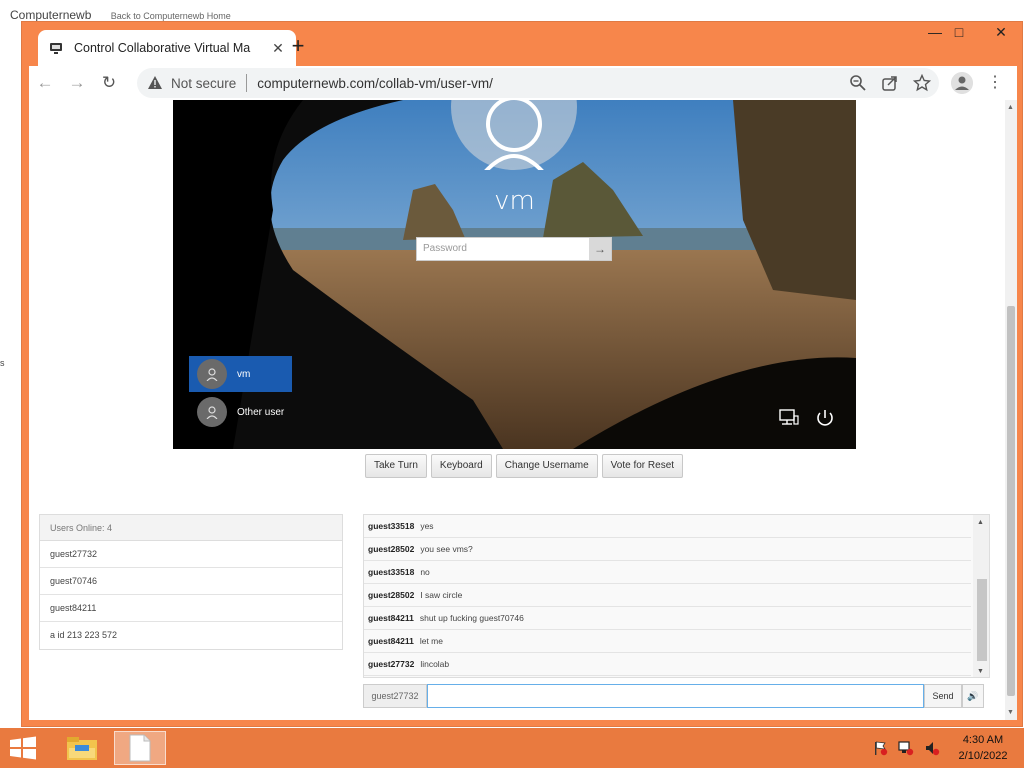  What do you see at coordinates (980, 522) in the screenshot?
I see `scroll-up-arrow-icon: ▲` at bounding box center [980, 522].